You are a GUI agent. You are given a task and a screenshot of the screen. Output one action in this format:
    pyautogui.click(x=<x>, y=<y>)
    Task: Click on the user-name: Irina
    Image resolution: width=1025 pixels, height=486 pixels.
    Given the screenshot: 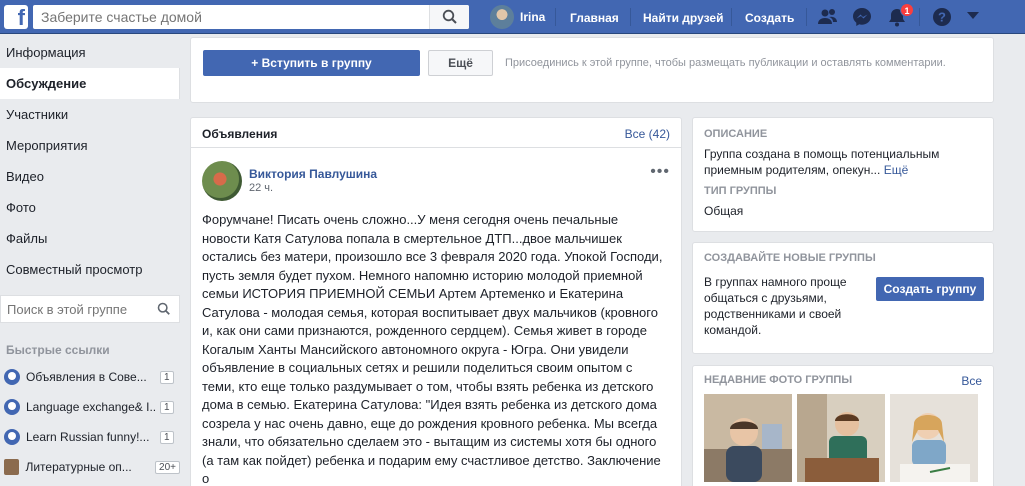 What is the action you would take?
    pyautogui.click(x=533, y=17)
    